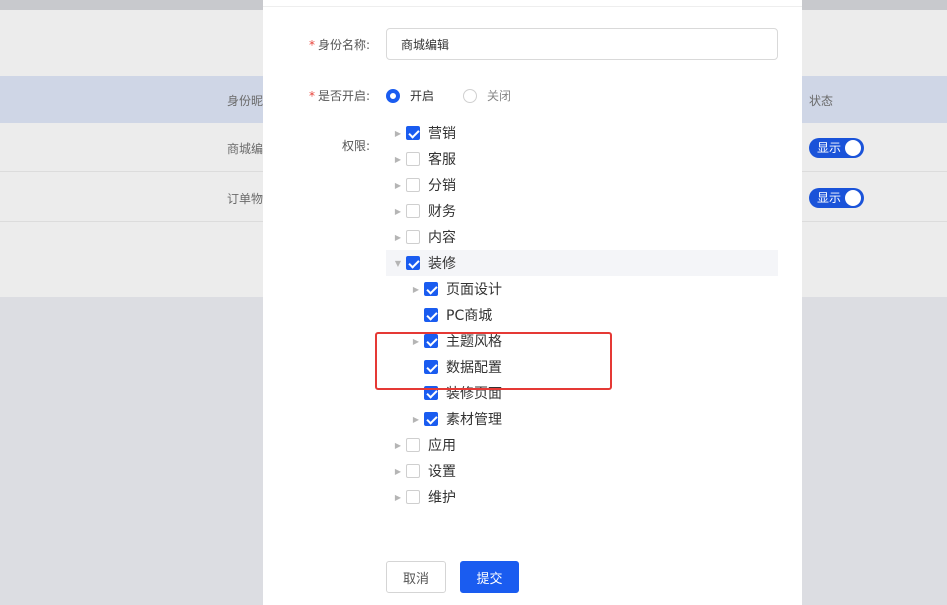 Image resolution: width=947 pixels, height=605 pixels. What do you see at coordinates (245, 101) in the screenshot?
I see `column-header-name: 身份昵` at bounding box center [245, 101].